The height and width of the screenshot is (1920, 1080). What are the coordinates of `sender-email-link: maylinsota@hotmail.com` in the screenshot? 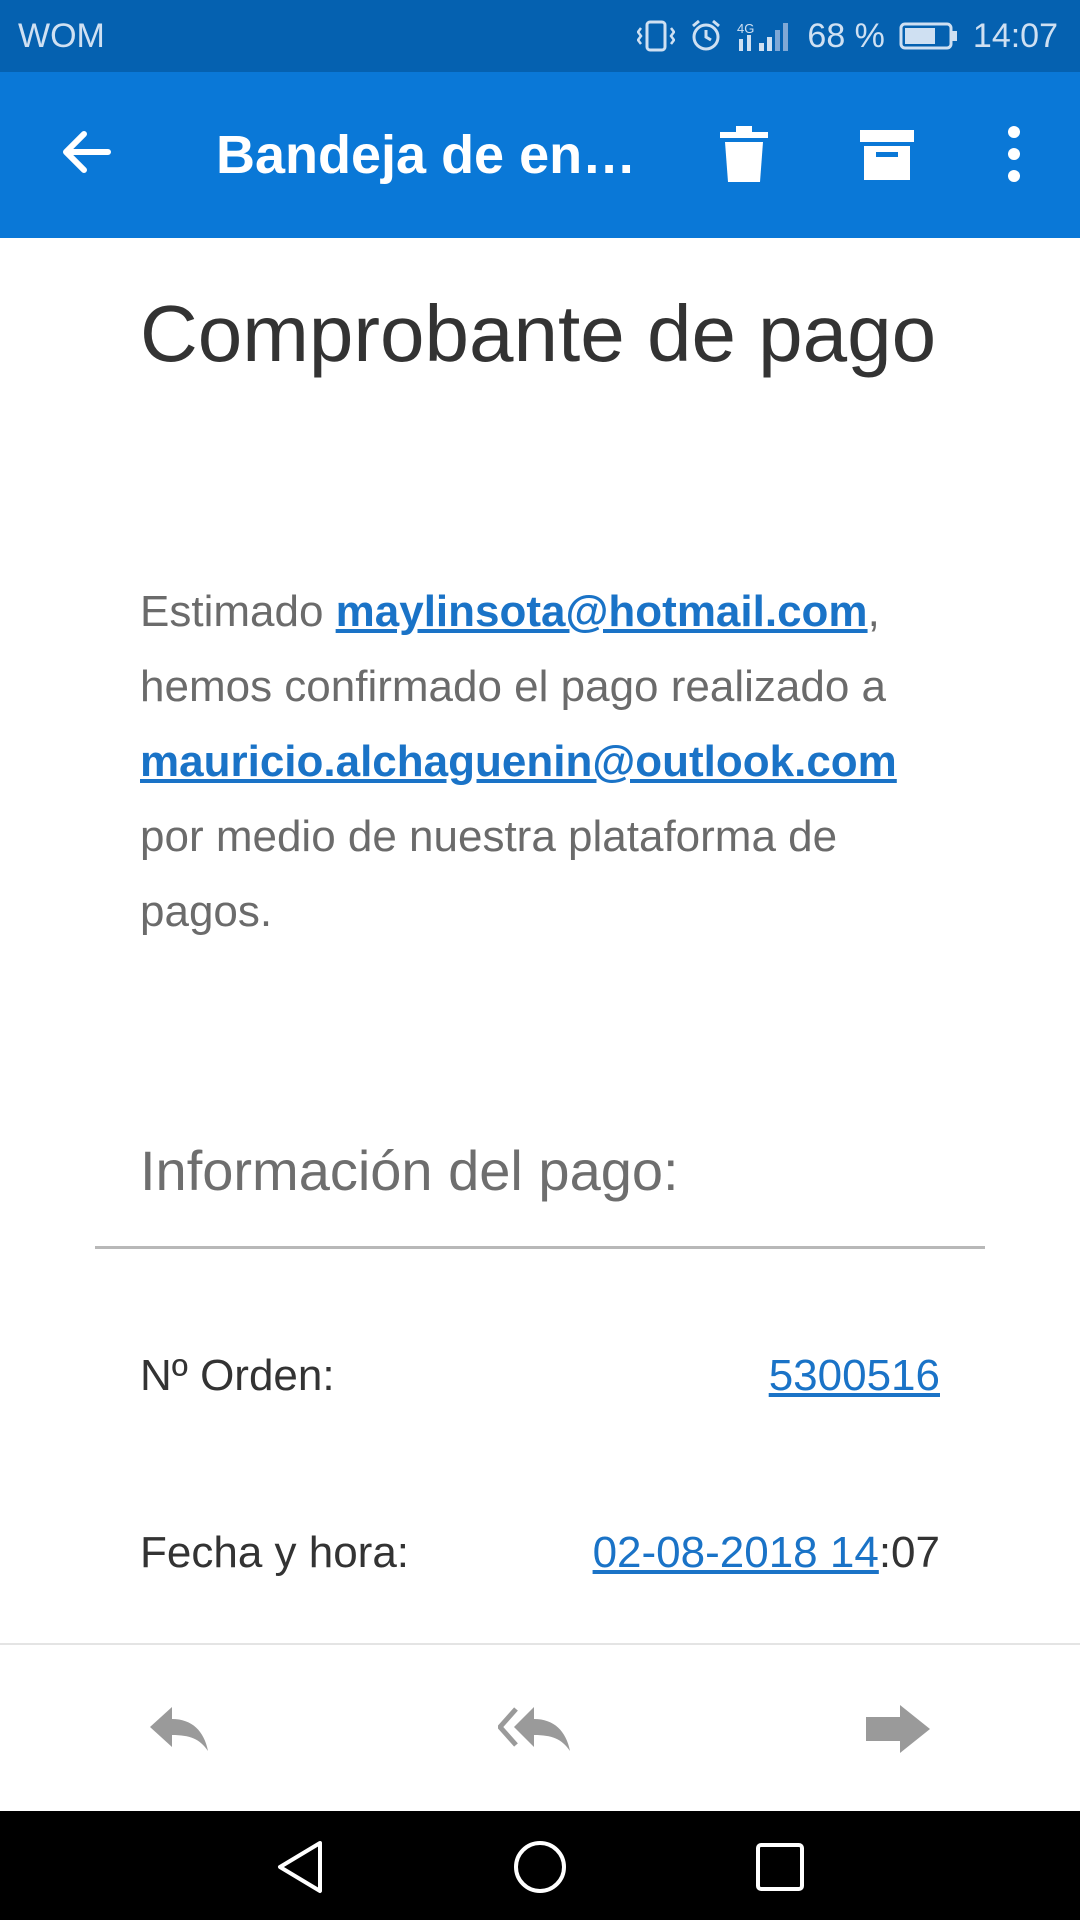 It's located at (602, 611).